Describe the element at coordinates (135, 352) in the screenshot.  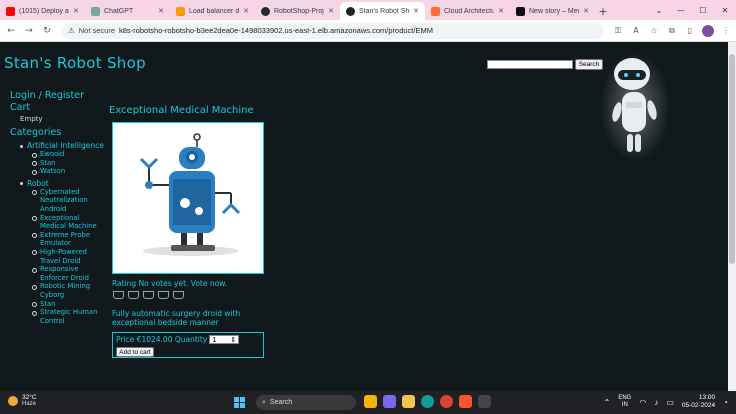
I see `add-to-cart-button: Add to cart` at that location.